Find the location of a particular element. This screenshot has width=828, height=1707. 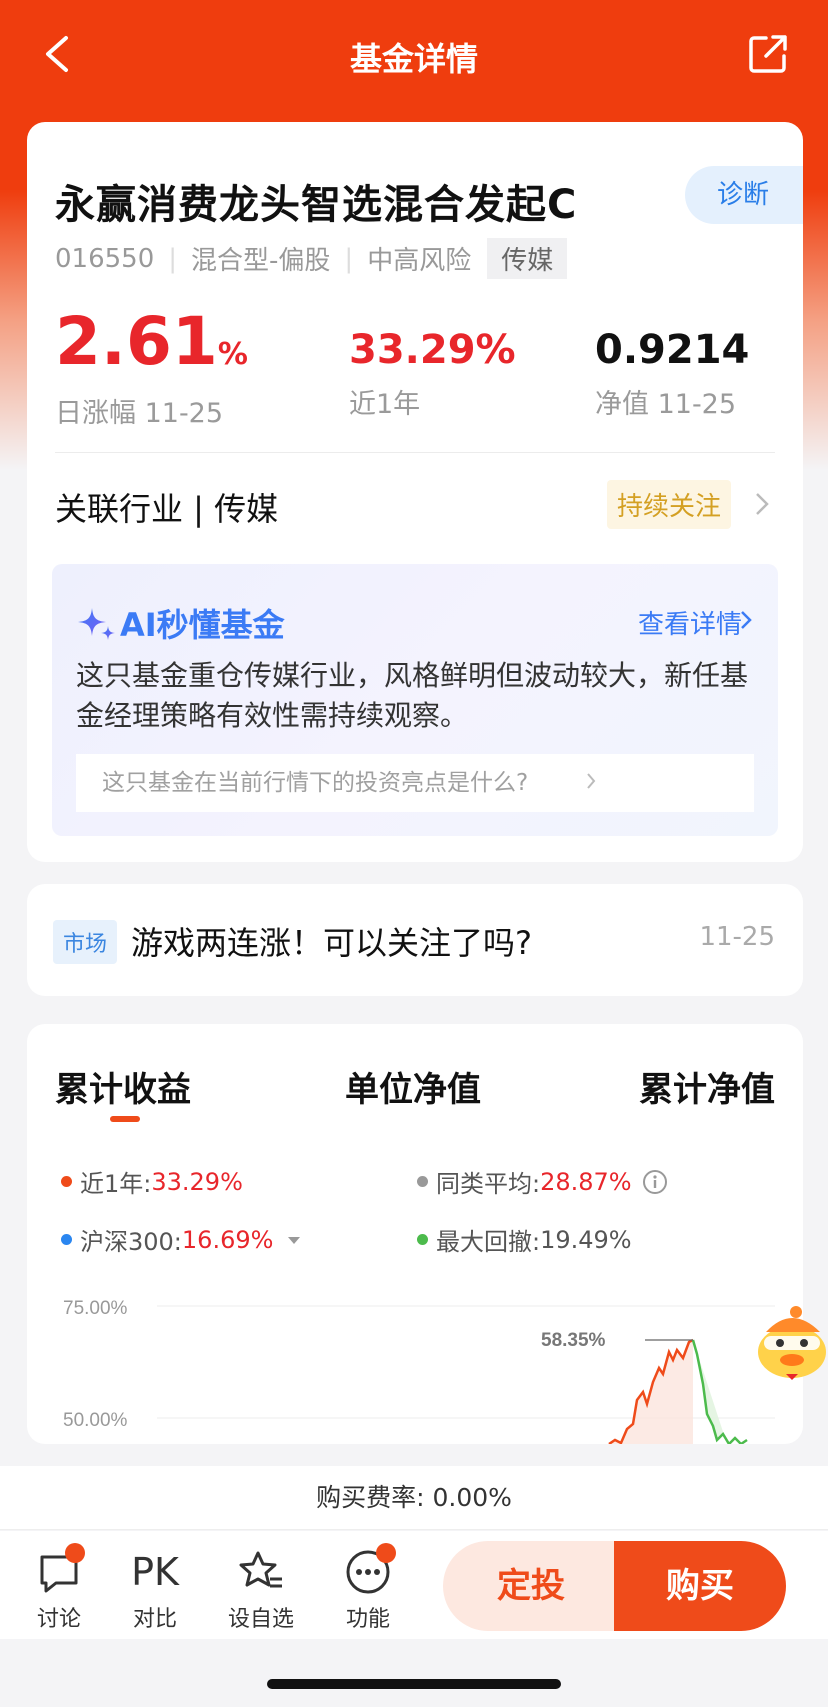

related-industry: 关联行业 | 传媒 is located at coordinates (166, 507).